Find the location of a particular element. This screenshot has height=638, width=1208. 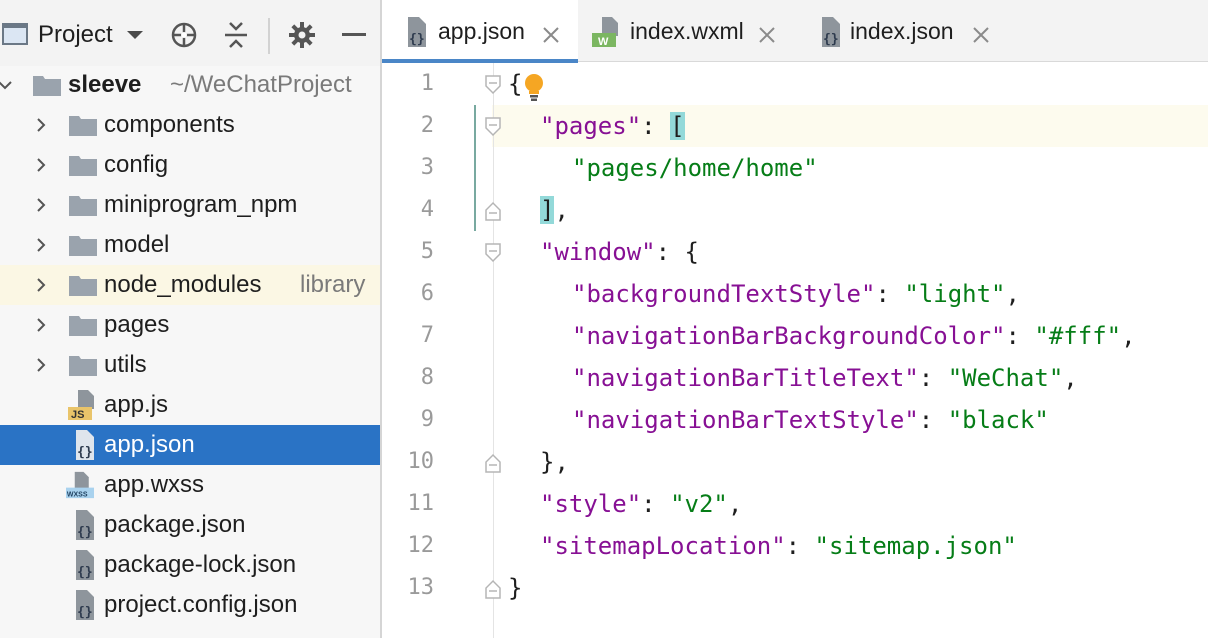

tab-index-wxml: W index.wxml is located at coordinates (690, 31).